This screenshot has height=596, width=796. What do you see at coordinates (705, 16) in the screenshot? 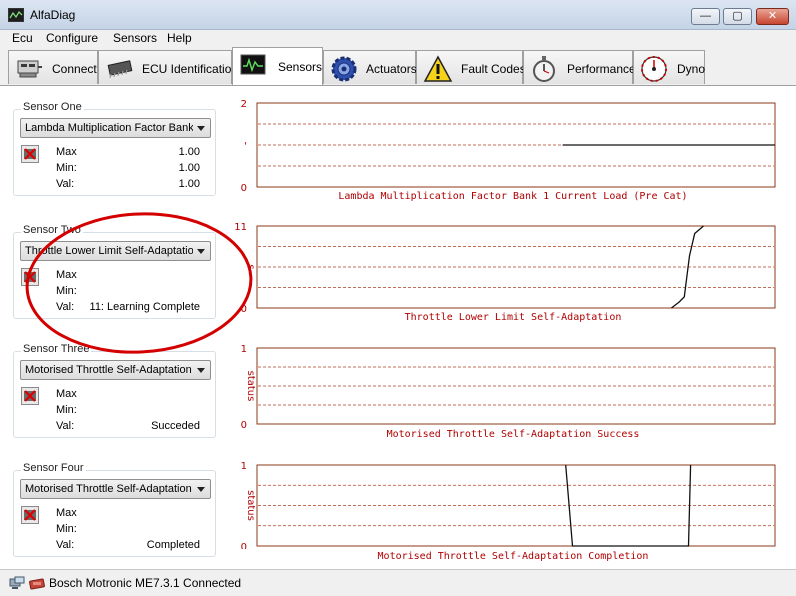
I see `minimize-button: —` at bounding box center [705, 16].